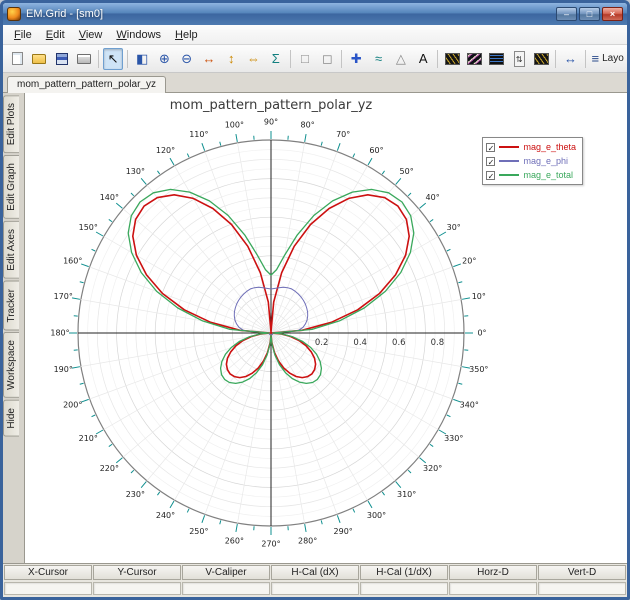 This screenshot has width=630, height=600. I want to click on legend-checkbox-mag_e_phi: ✓, so click(491, 161).